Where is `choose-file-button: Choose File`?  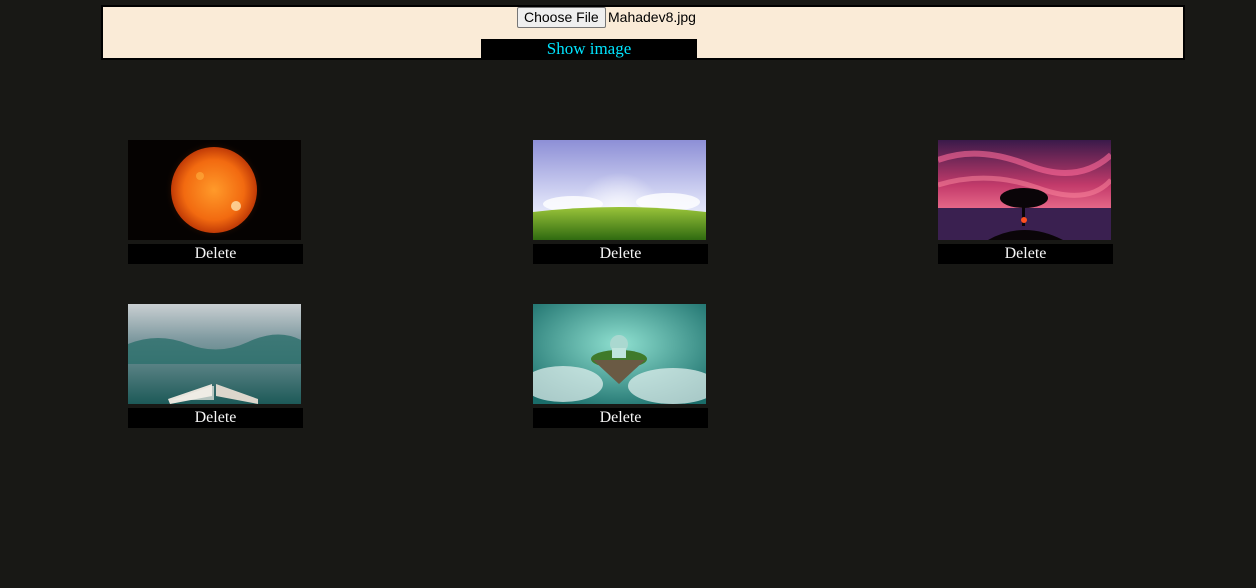
choose-file-button: Choose File is located at coordinates (561, 17).